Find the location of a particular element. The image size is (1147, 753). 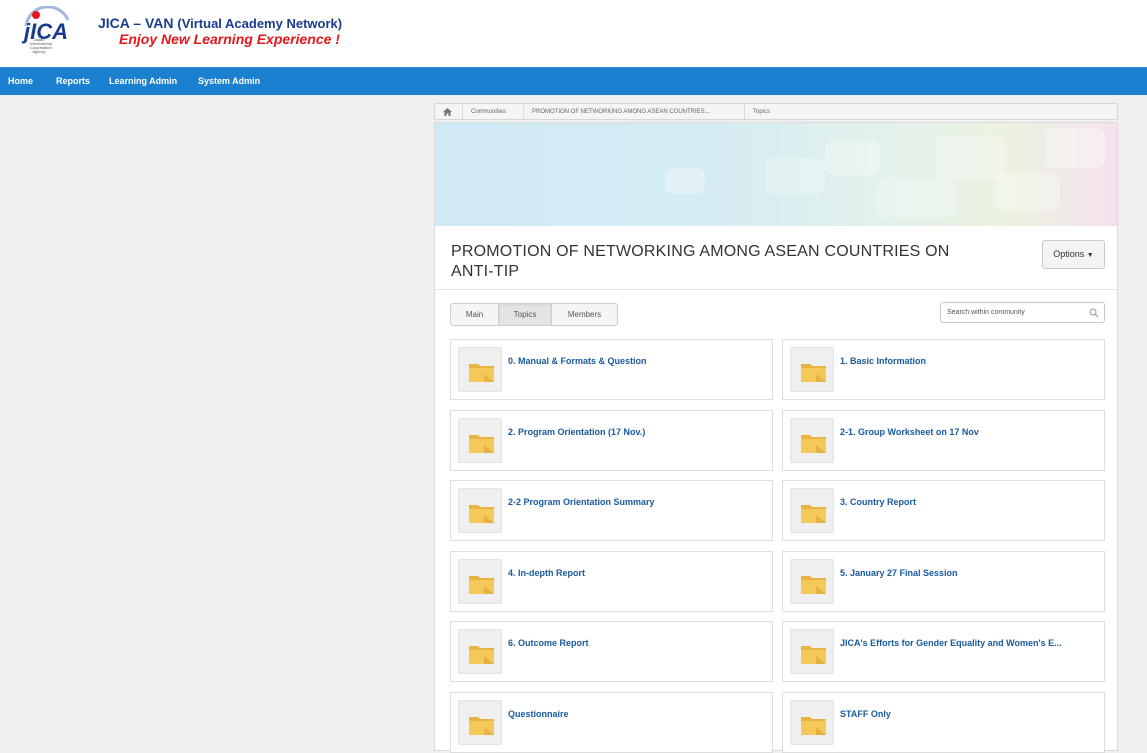

nav-system-admin: System Admin is located at coordinates (229, 81).